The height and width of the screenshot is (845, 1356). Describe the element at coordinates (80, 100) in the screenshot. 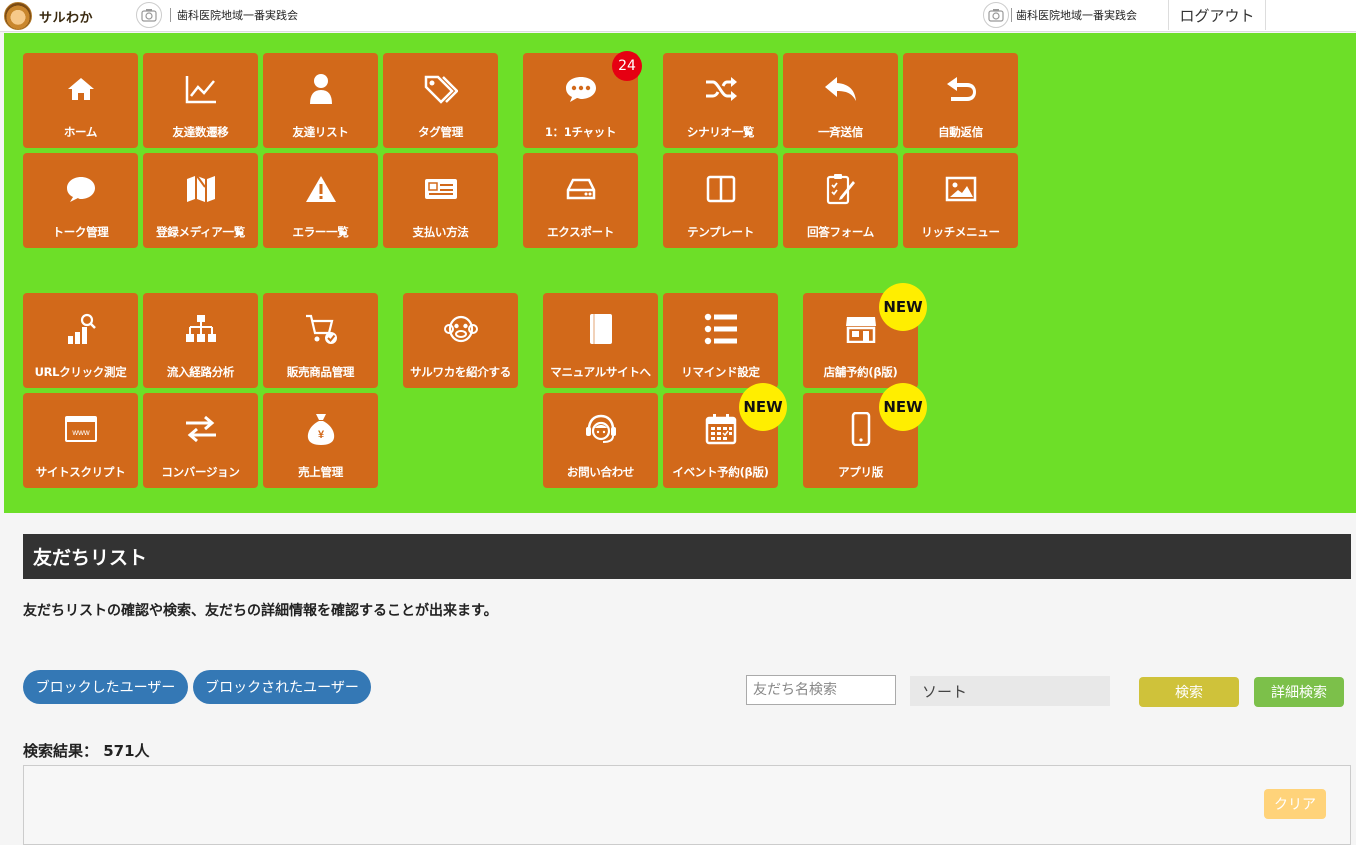

I see `menu-tile-home: ホーム` at that location.